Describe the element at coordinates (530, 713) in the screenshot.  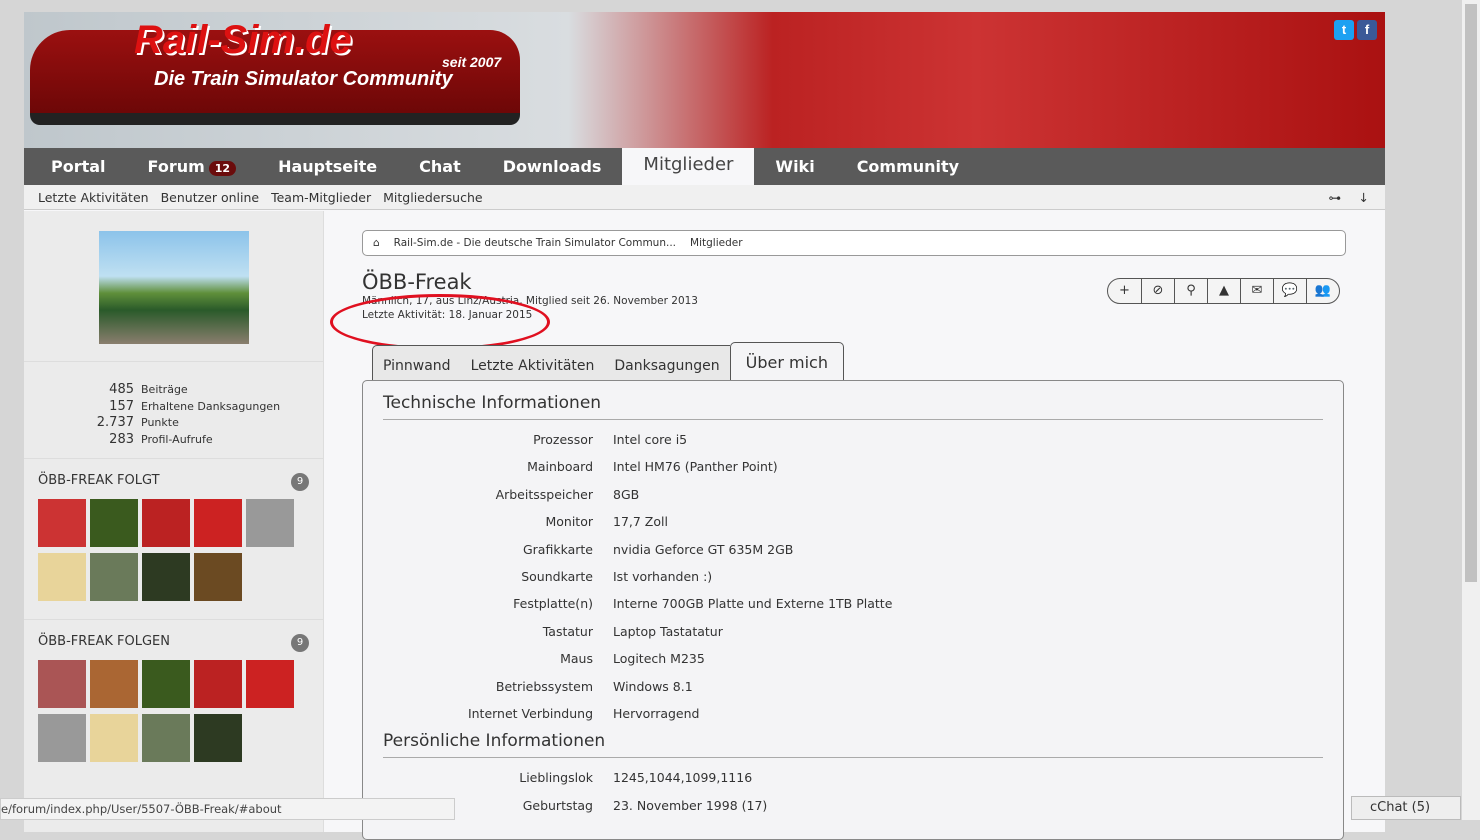
I see `info-label: Internet Verbindung` at that location.